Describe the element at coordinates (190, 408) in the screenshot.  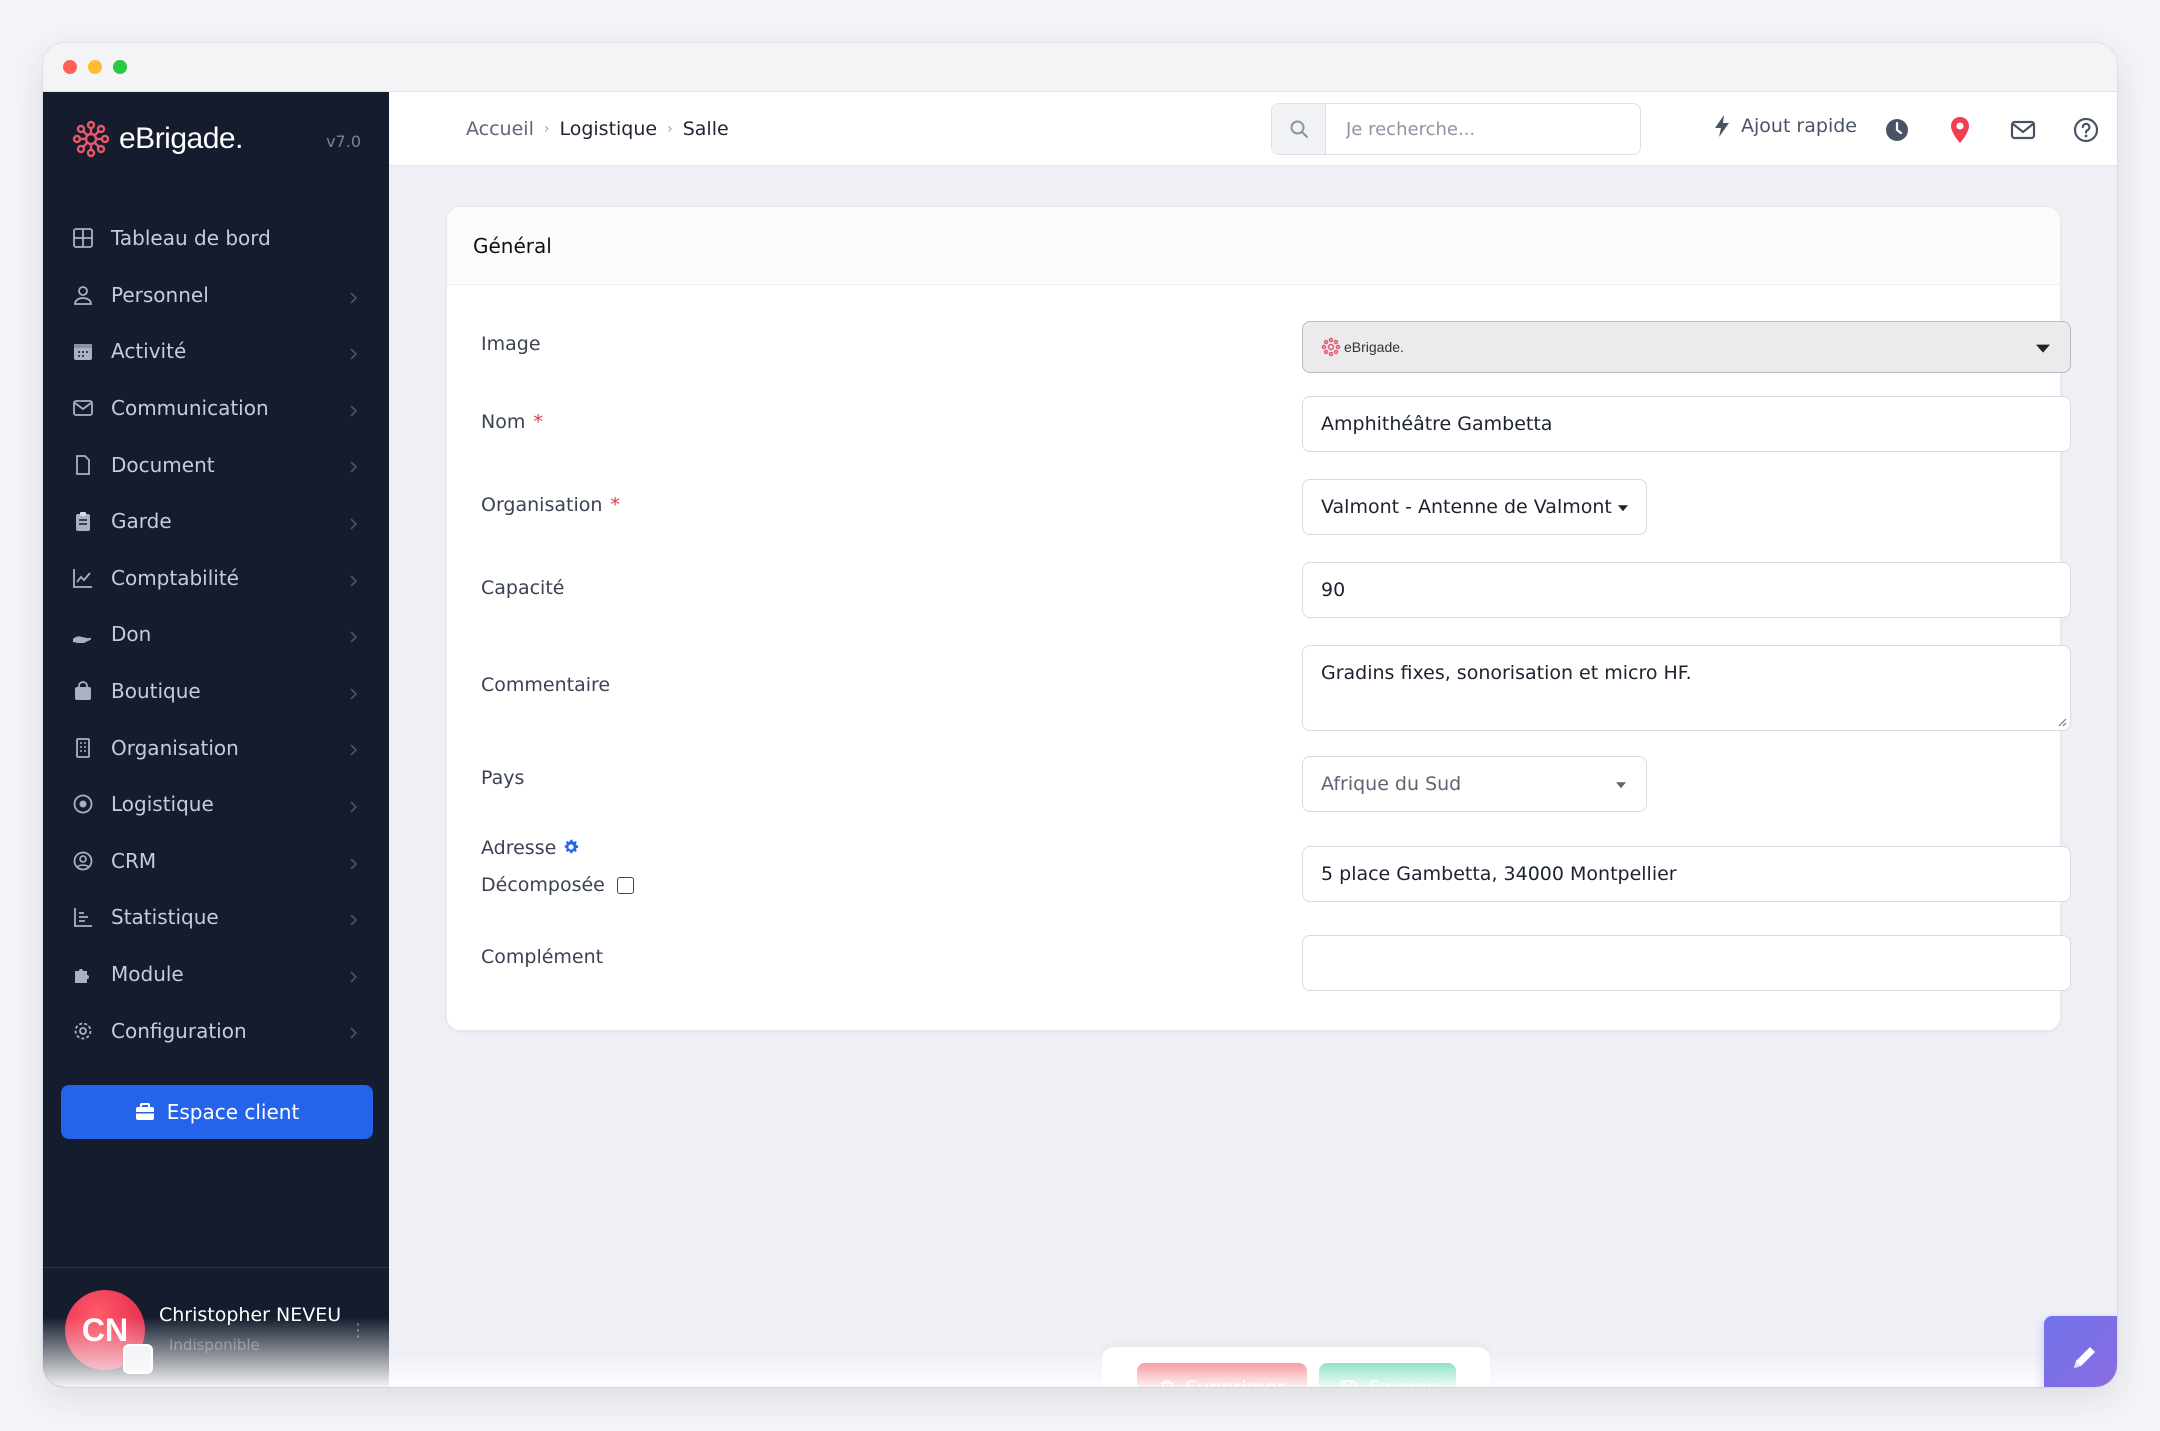
I see `sidebar-item-label: Communication` at that location.